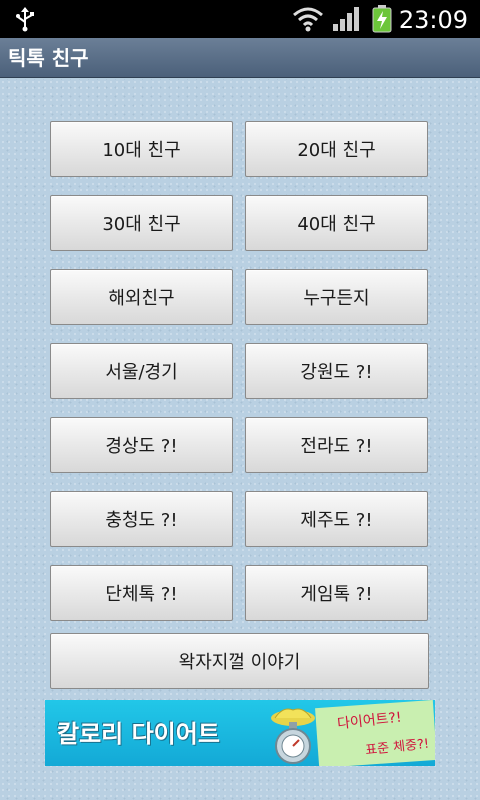 The width and height of the screenshot is (480, 800). I want to click on twenties-friends-button: 20대 친구, so click(336, 149).